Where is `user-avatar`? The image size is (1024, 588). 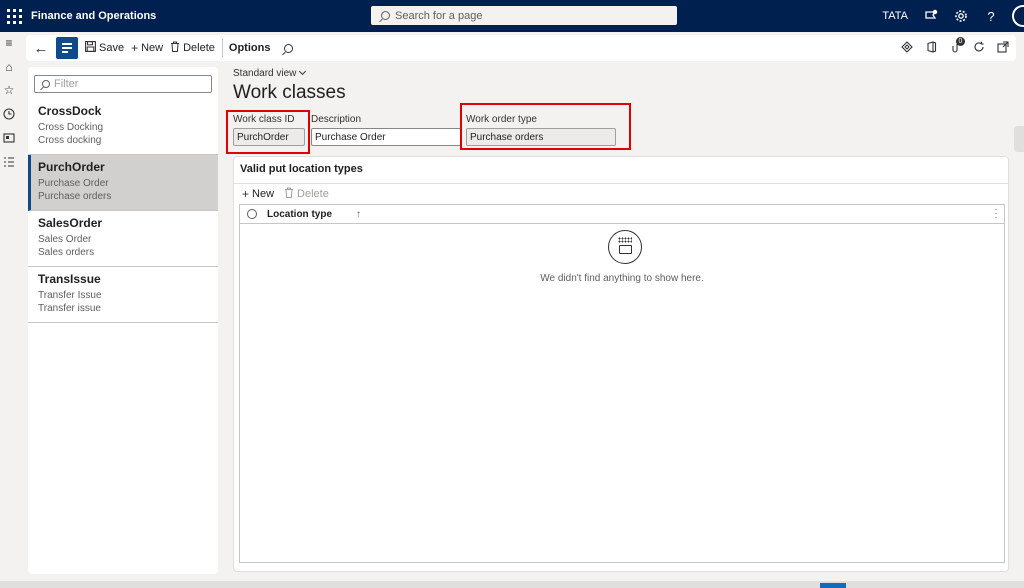 user-avatar is located at coordinates (1018, 16).